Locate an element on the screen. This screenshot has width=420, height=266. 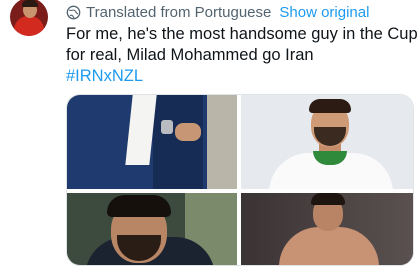
show-original-link: Show original is located at coordinates (324, 12).